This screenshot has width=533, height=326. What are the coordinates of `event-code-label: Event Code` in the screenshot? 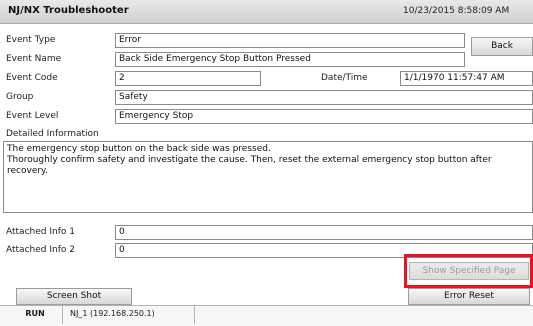 It's located at (32, 78).